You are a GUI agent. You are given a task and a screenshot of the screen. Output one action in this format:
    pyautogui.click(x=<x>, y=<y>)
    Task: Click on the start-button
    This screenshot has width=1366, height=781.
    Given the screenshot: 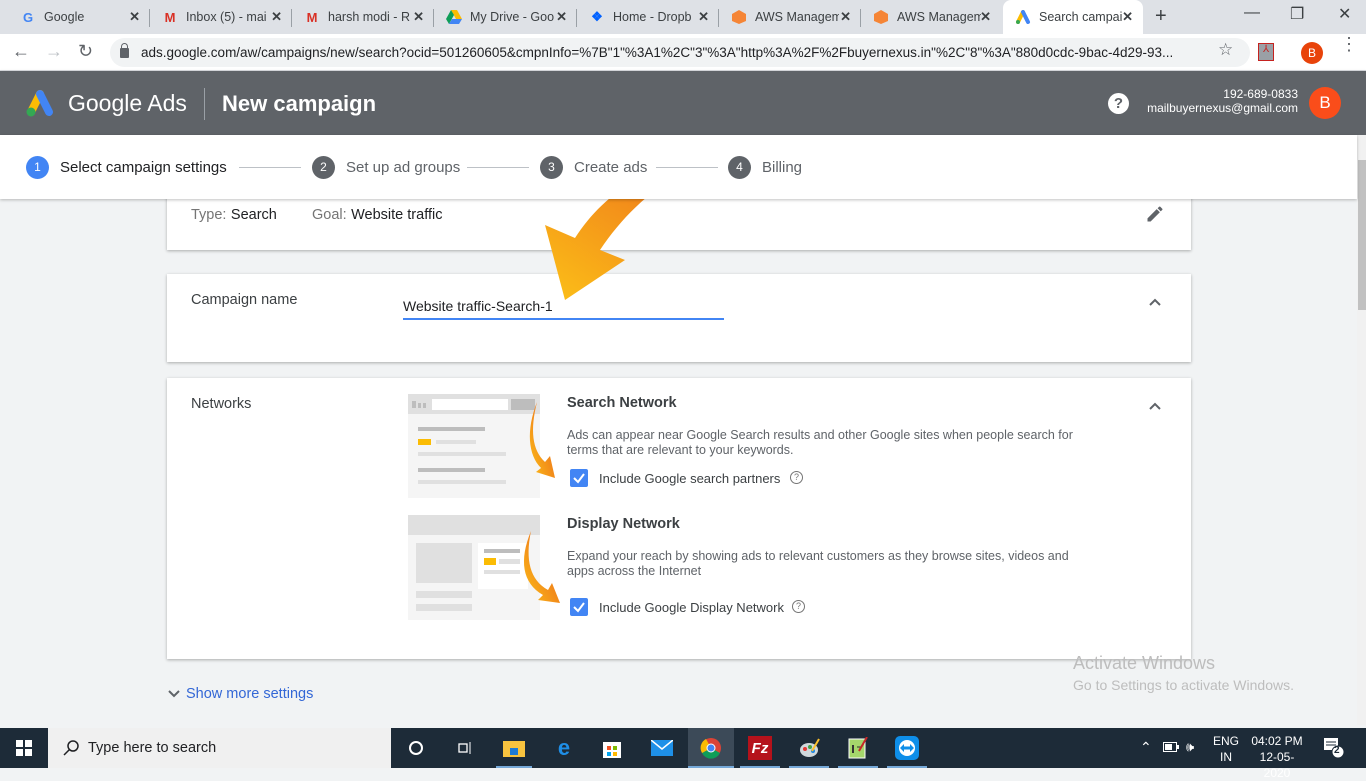 What is the action you would take?
    pyautogui.click(x=24, y=748)
    